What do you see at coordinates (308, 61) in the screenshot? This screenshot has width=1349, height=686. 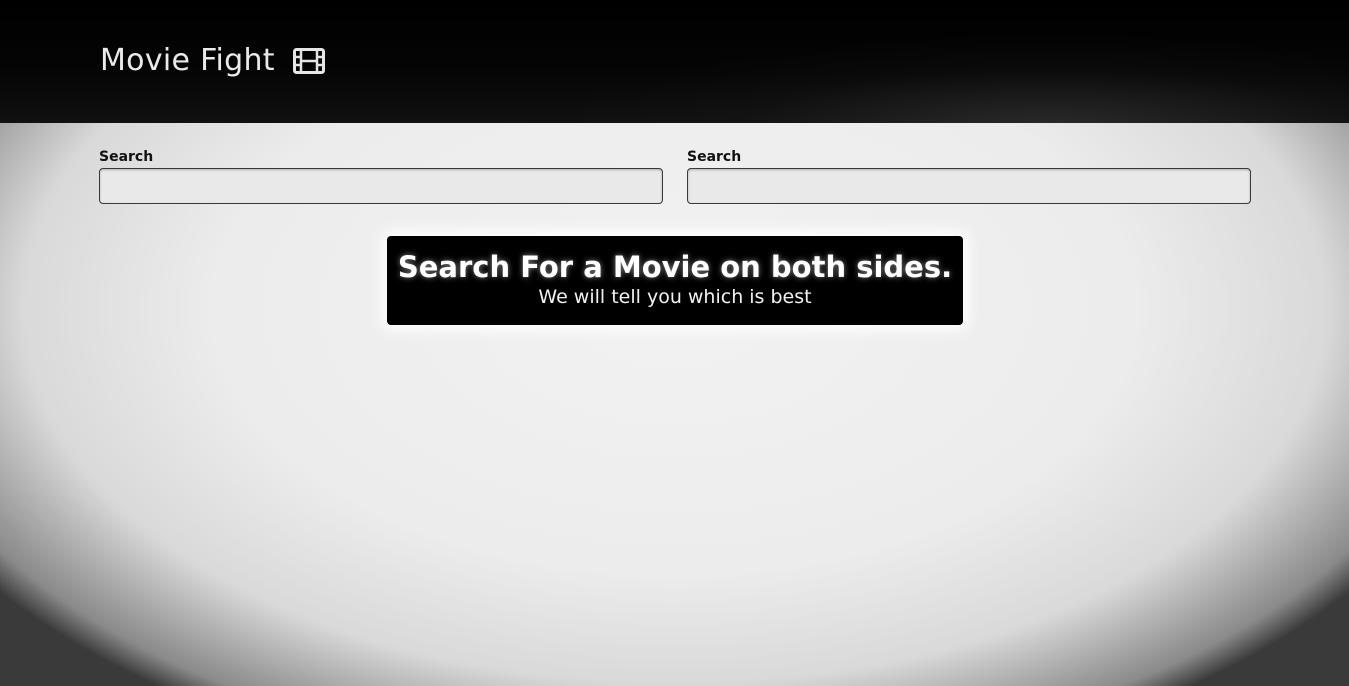 I see `film-icon` at bounding box center [308, 61].